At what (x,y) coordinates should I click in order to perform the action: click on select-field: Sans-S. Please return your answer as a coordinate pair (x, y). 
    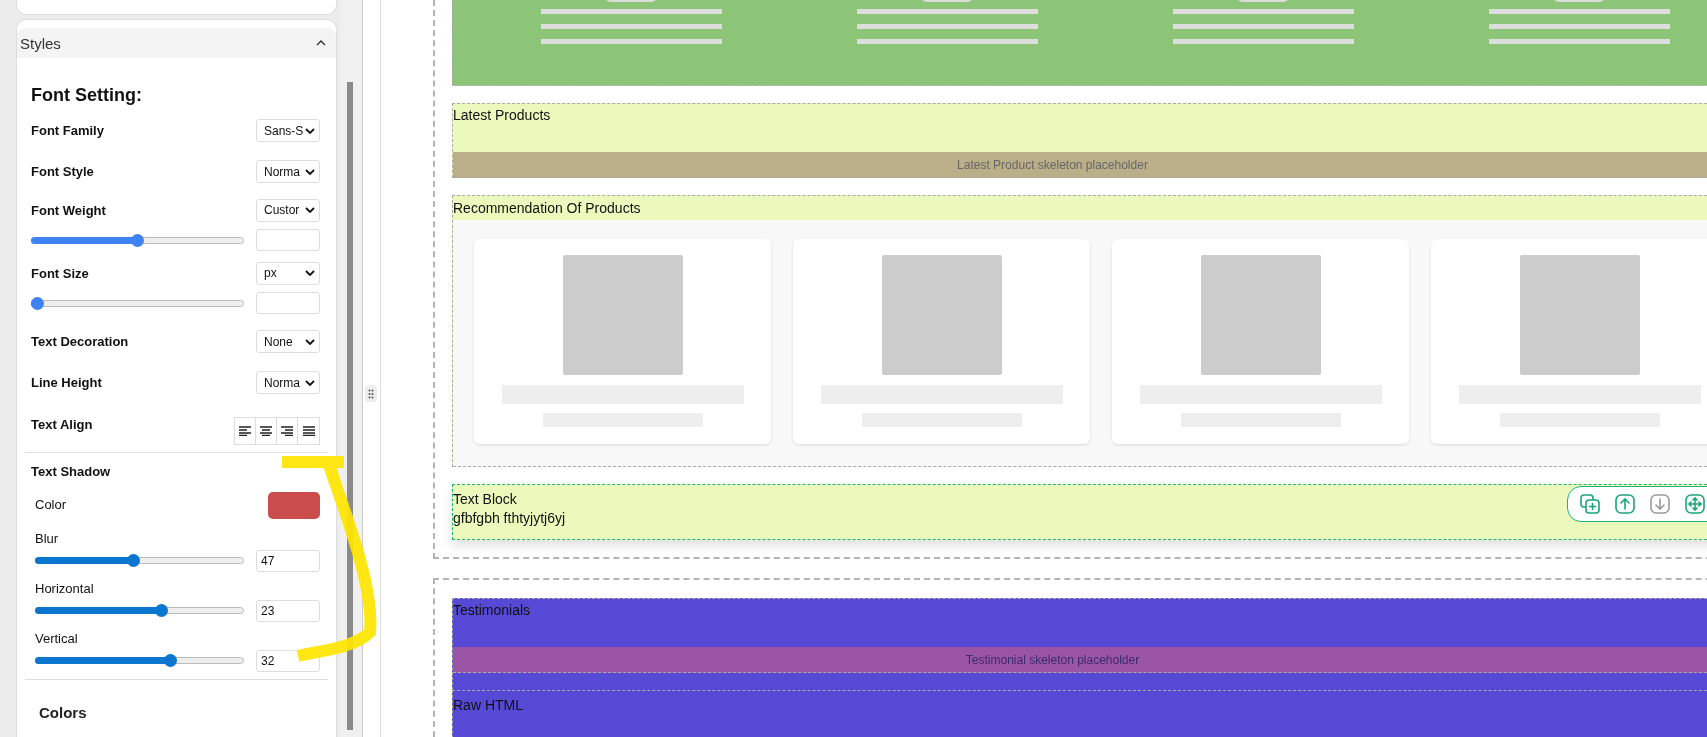
    Looking at the image, I should click on (288, 130).